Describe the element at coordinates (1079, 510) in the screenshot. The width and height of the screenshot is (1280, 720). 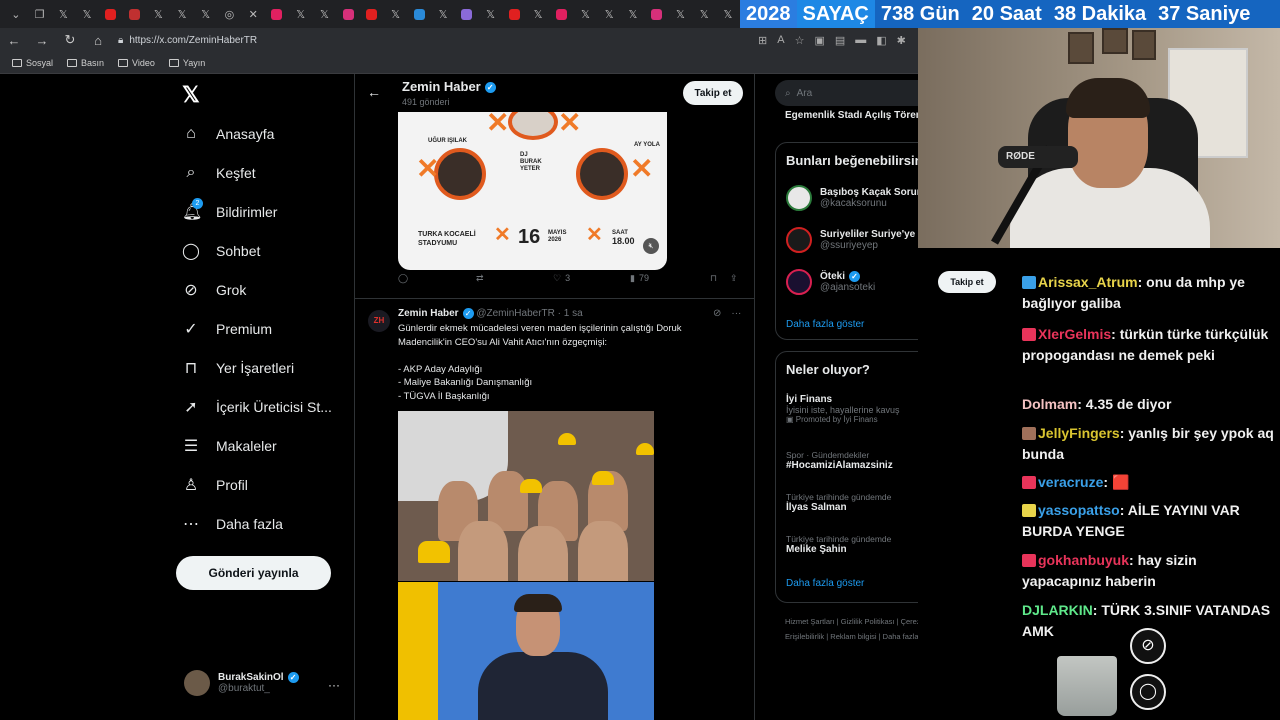
I see `chat-username: yassopattso` at that location.